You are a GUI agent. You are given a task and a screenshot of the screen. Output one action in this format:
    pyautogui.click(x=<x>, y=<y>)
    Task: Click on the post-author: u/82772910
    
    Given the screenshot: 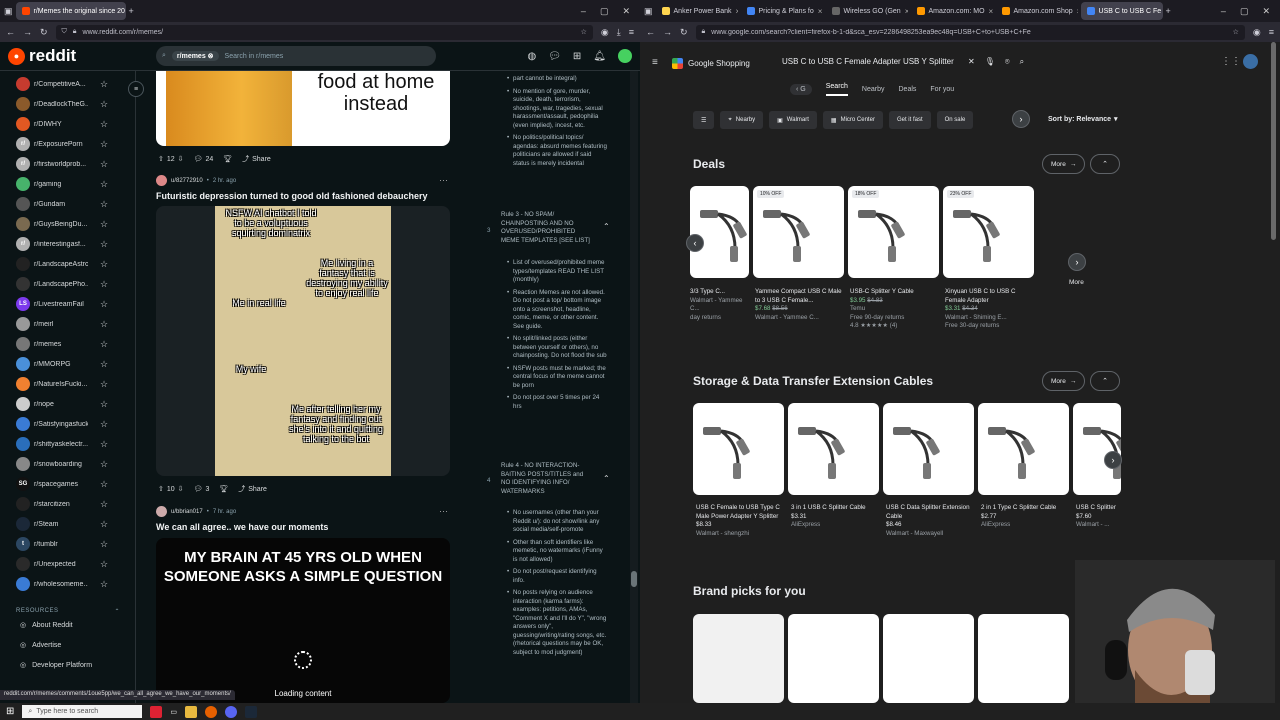 What is the action you would take?
    pyautogui.click(x=187, y=181)
    